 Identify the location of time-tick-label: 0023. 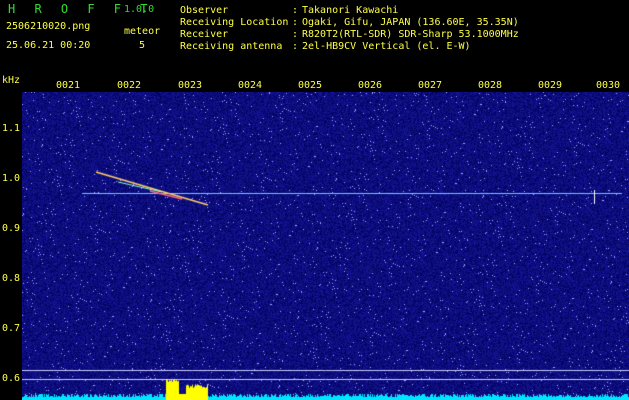
(190, 85).